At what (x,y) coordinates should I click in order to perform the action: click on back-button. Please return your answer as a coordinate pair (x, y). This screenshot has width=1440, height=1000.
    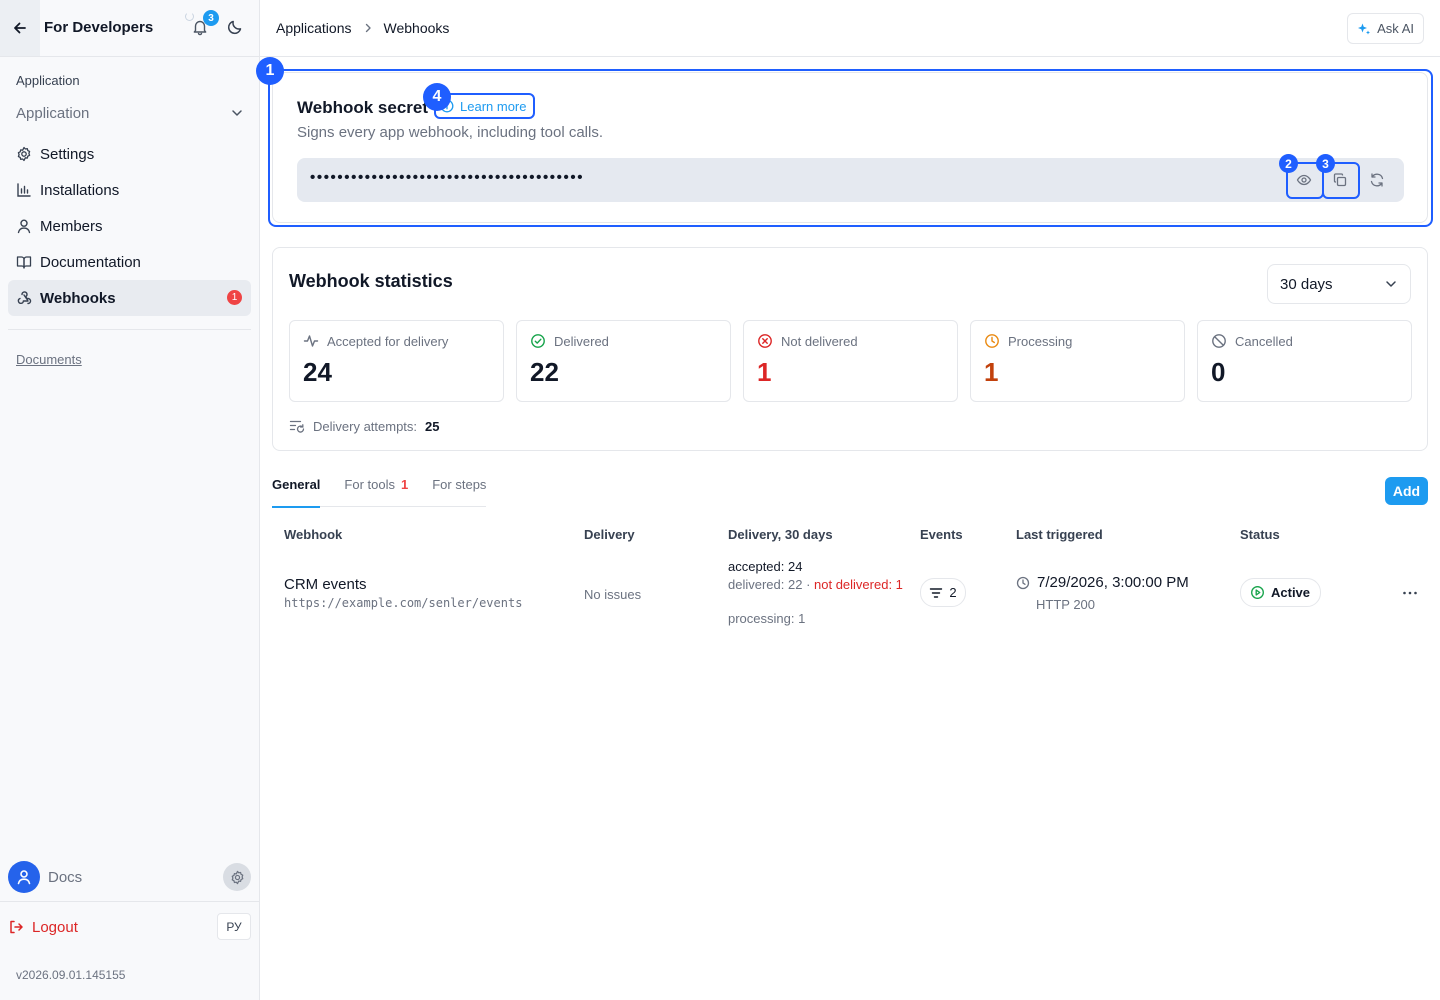
    Looking at the image, I should click on (20, 28).